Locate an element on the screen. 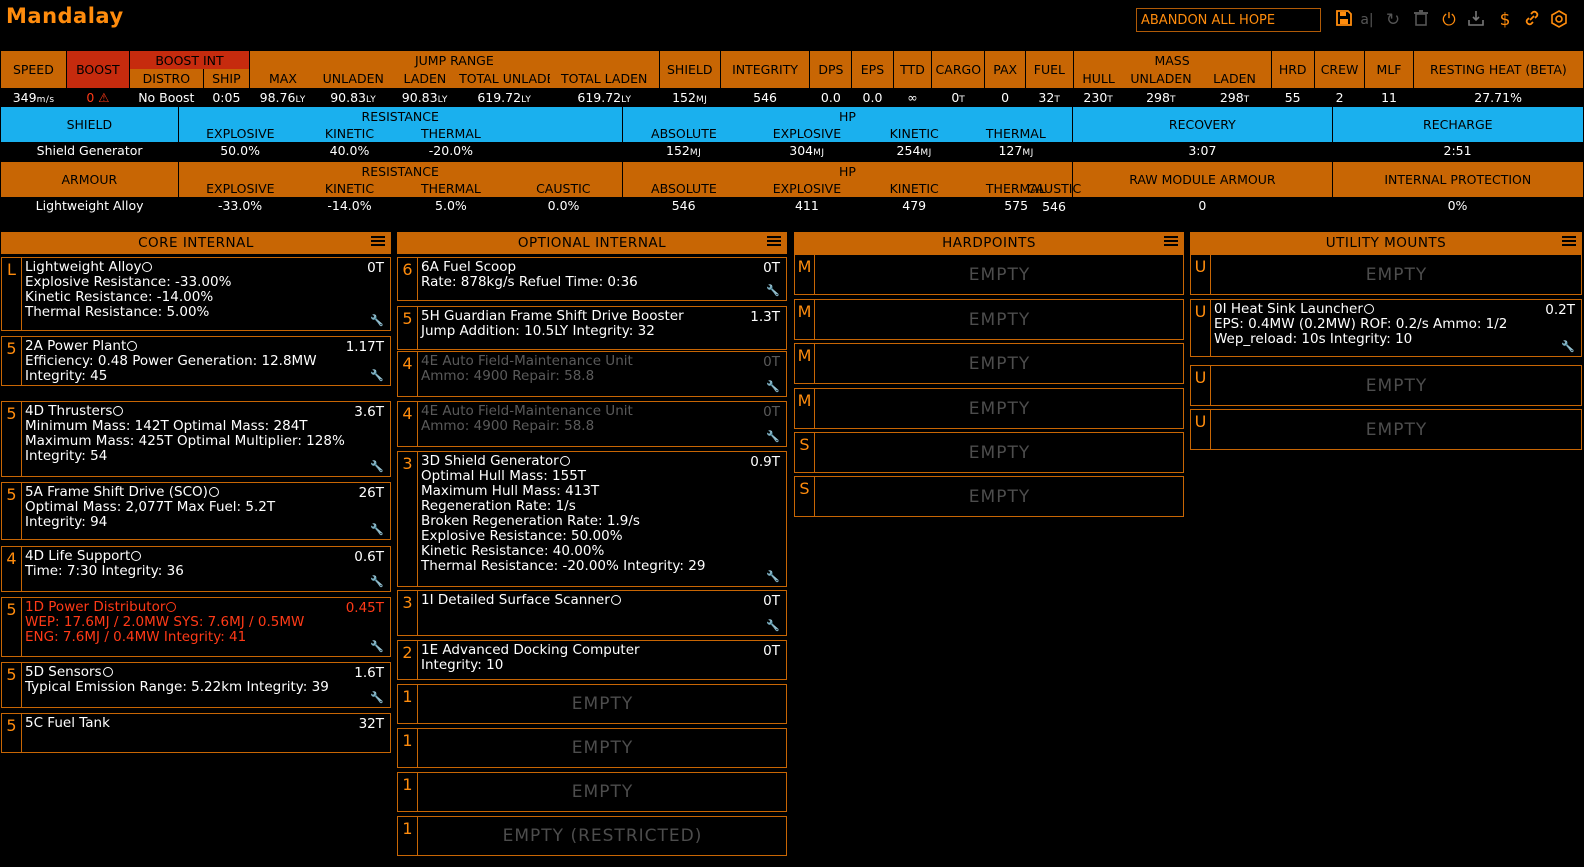 This screenshot has height=867, width=1584. power-icon: ⏻ is located at coordinates (1449, 20).